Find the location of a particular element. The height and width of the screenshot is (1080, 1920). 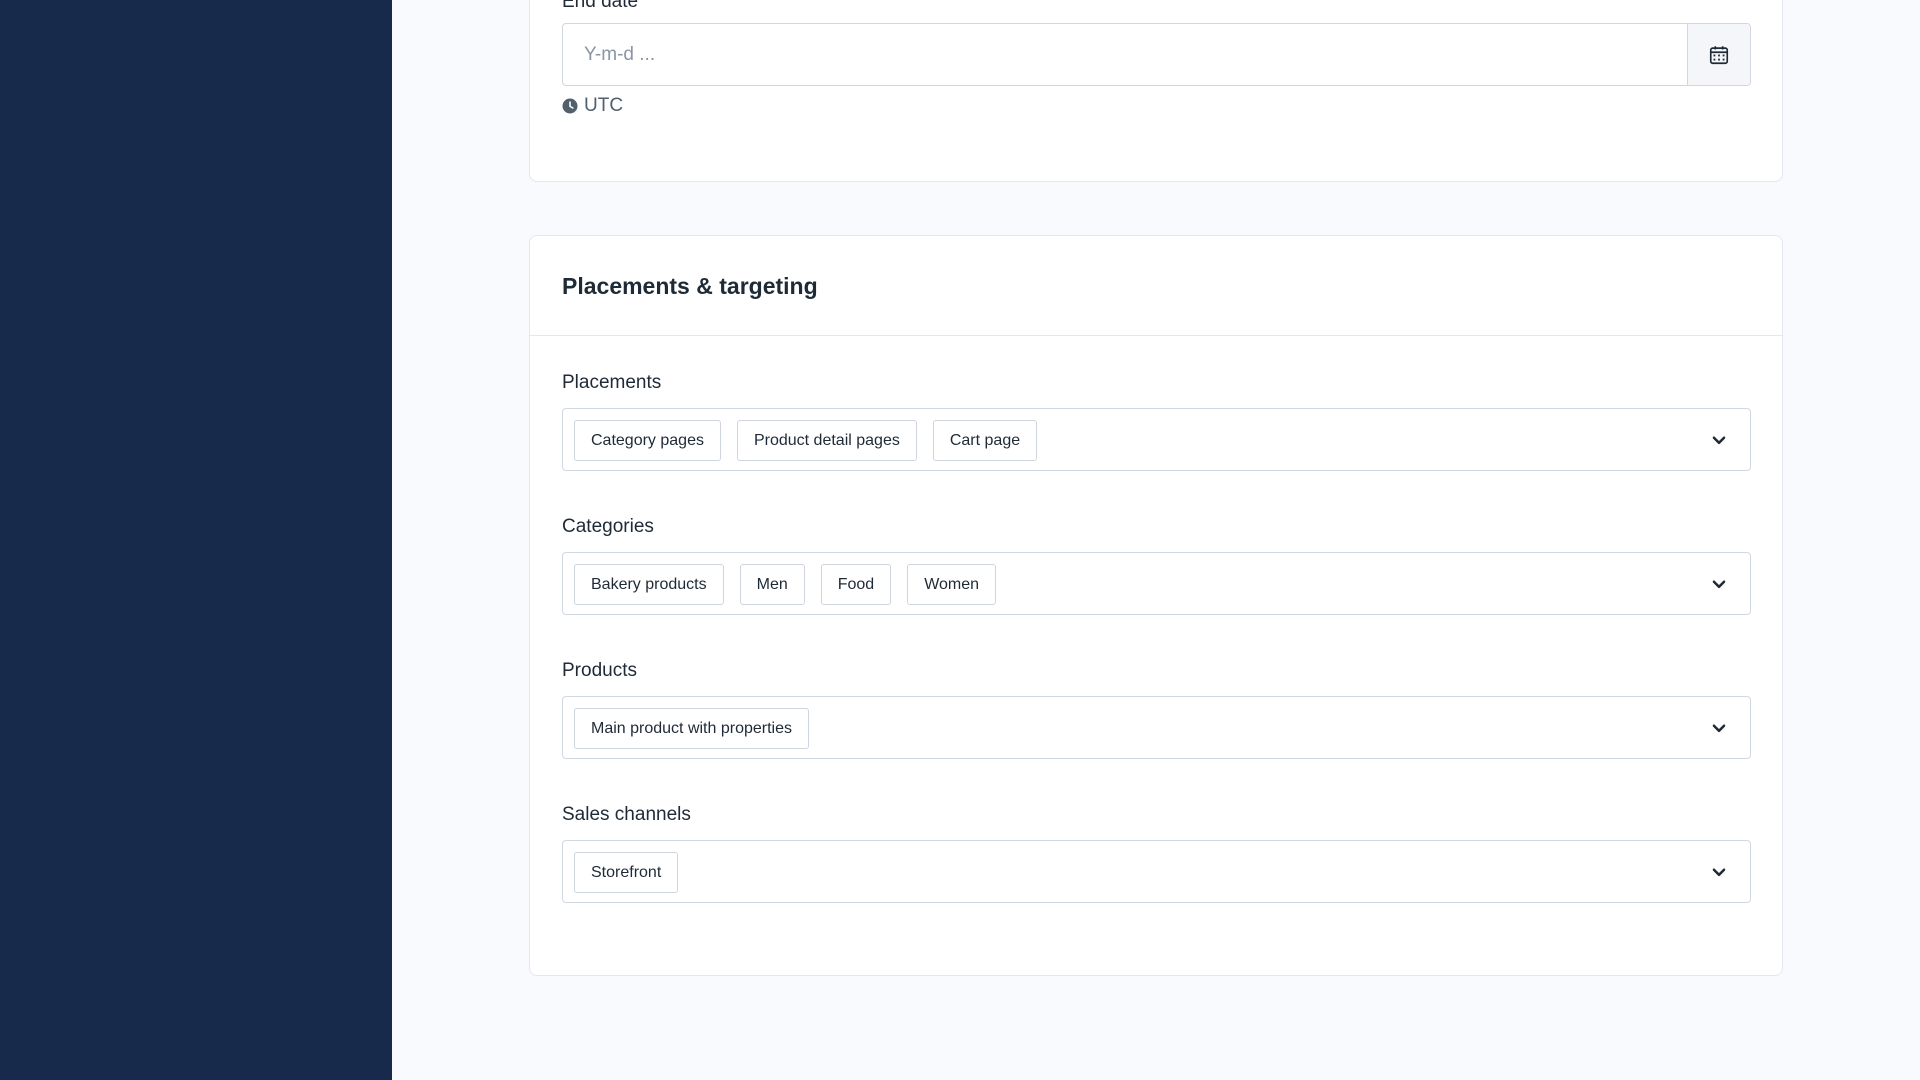

sales-channels-chips: Storefront is located at coordinates (626, 872).